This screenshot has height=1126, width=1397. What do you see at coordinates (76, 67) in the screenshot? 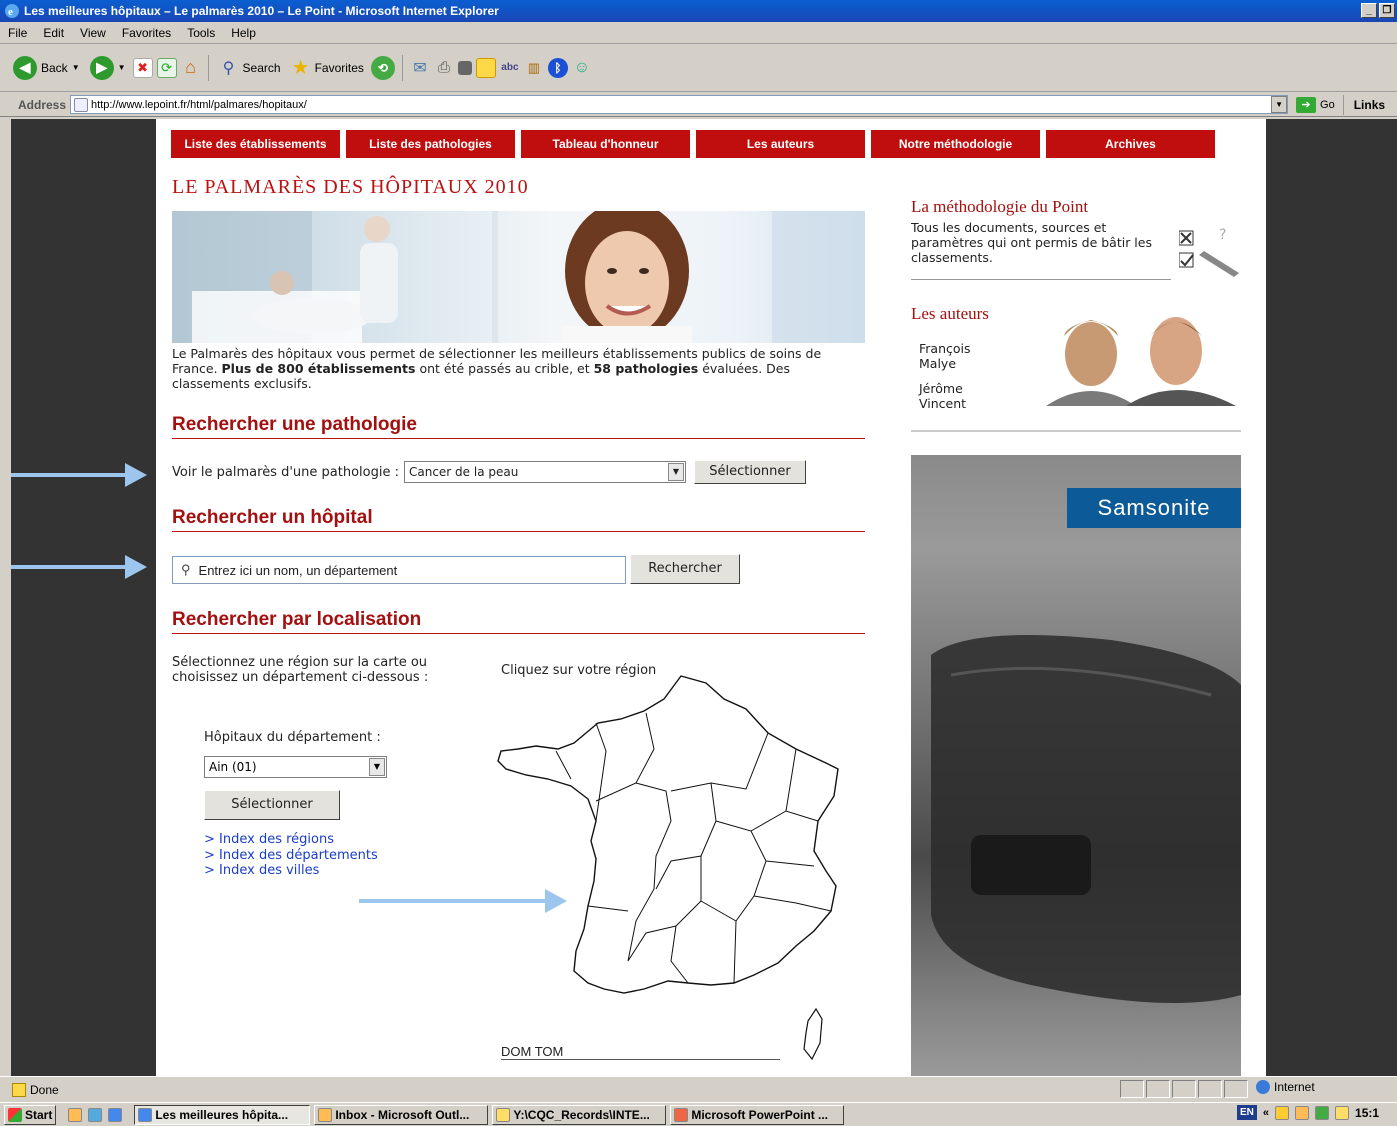
I see `back-dropdown-icon: ▼` at bounding box center [76, 67].